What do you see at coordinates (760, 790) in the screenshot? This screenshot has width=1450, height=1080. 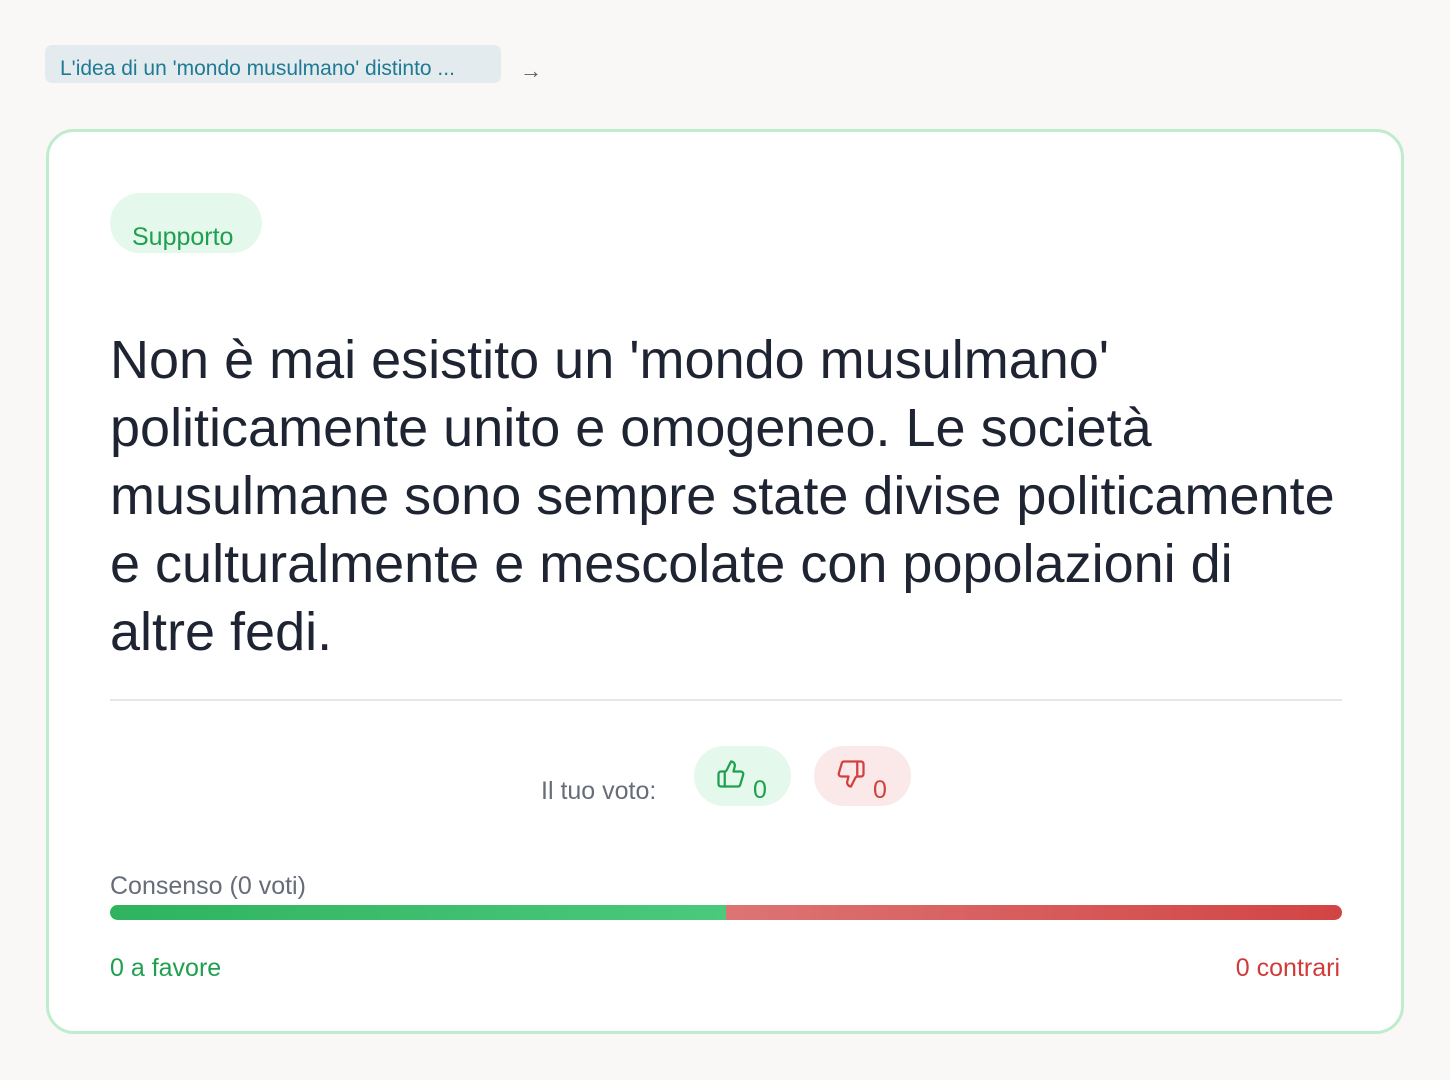 I see `upvote-count: 0` at bounding box center [760, 790].